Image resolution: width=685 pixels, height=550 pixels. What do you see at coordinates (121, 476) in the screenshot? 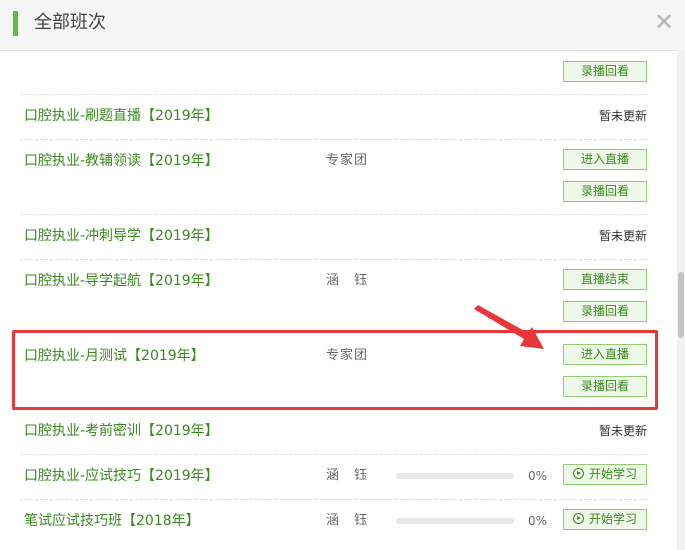
I see `course-name: 口腔执业-应试技巧【2019年】` at bounding box center [121, 476].